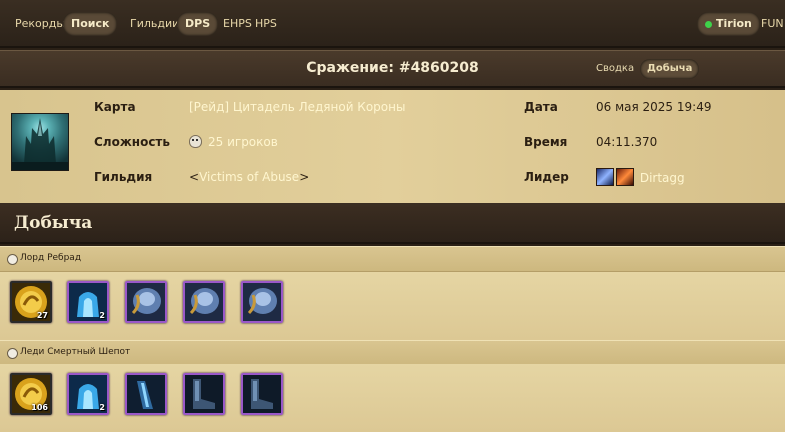 The width and height of the screenshot is (785, 432). What do you see at coordinates (769, 24) in the screenshot?
I see `realm-type: FUN` at bounding box center [769, 24].